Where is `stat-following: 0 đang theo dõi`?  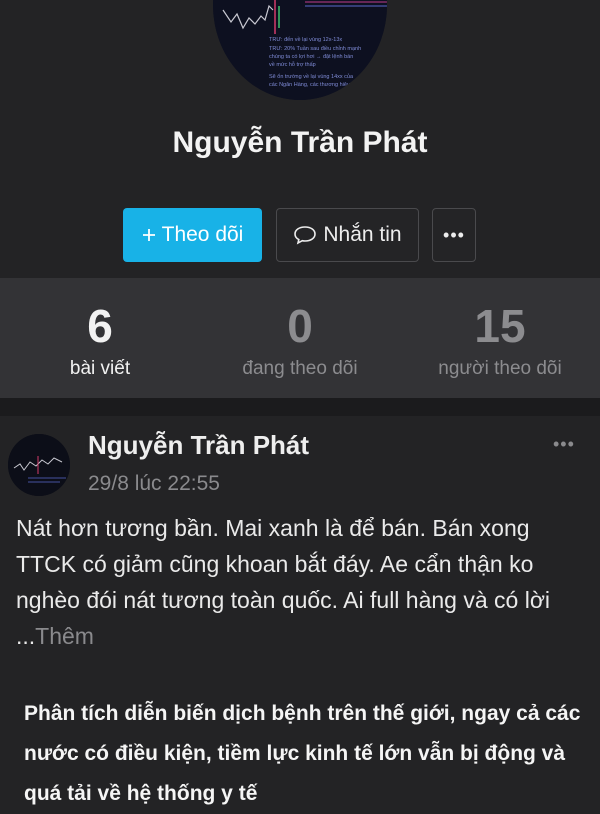
stat-following: 0 đang theo dõi is located at coordinates (300, 338).